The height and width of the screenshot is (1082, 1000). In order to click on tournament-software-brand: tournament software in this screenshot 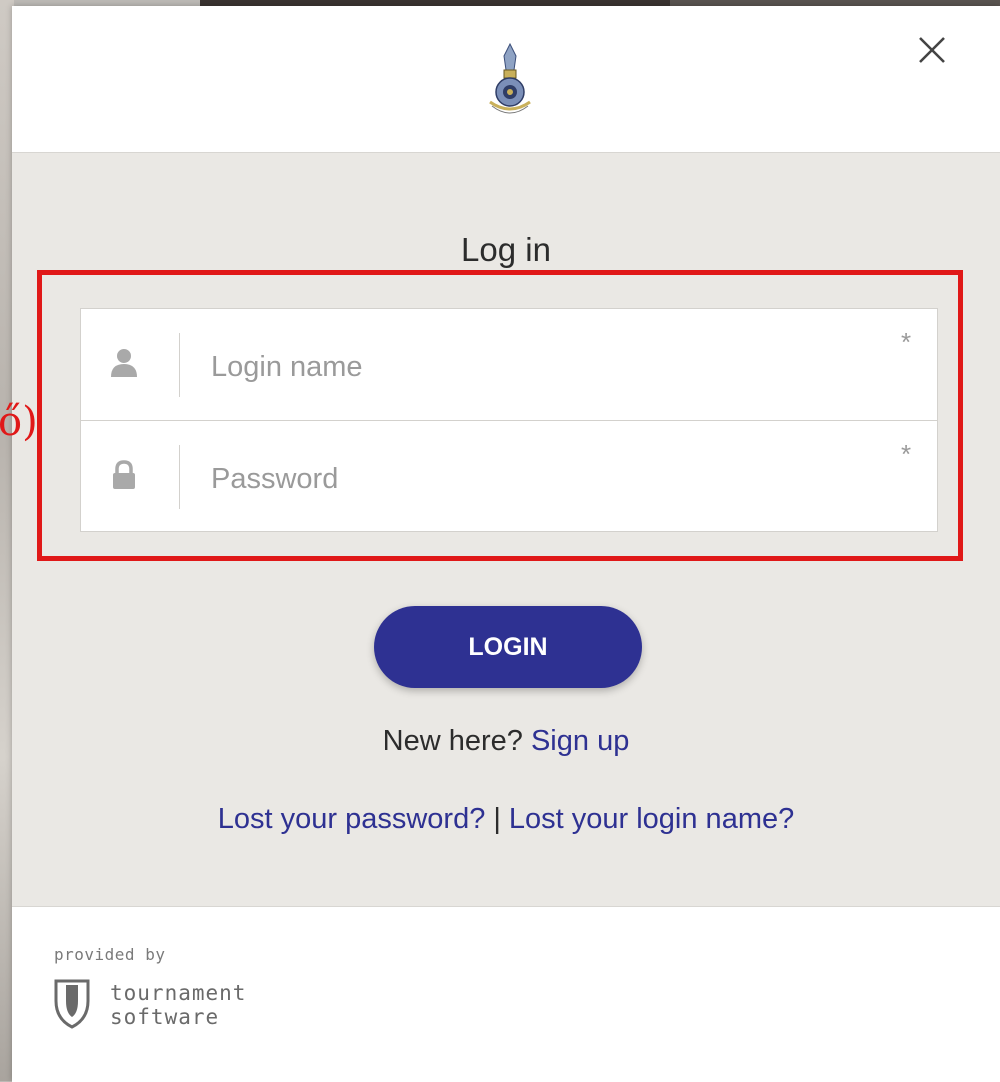, I will do `click(178, 1005)`.